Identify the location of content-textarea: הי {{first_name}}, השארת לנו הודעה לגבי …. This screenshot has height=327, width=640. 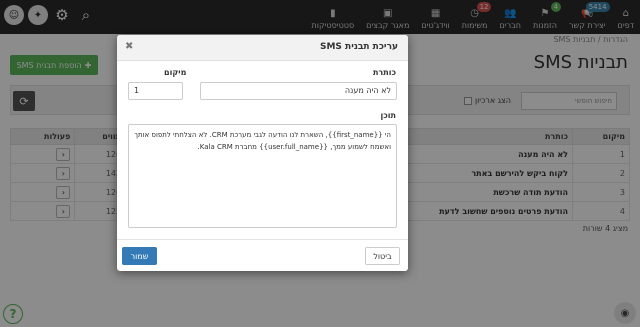
(262, 176).